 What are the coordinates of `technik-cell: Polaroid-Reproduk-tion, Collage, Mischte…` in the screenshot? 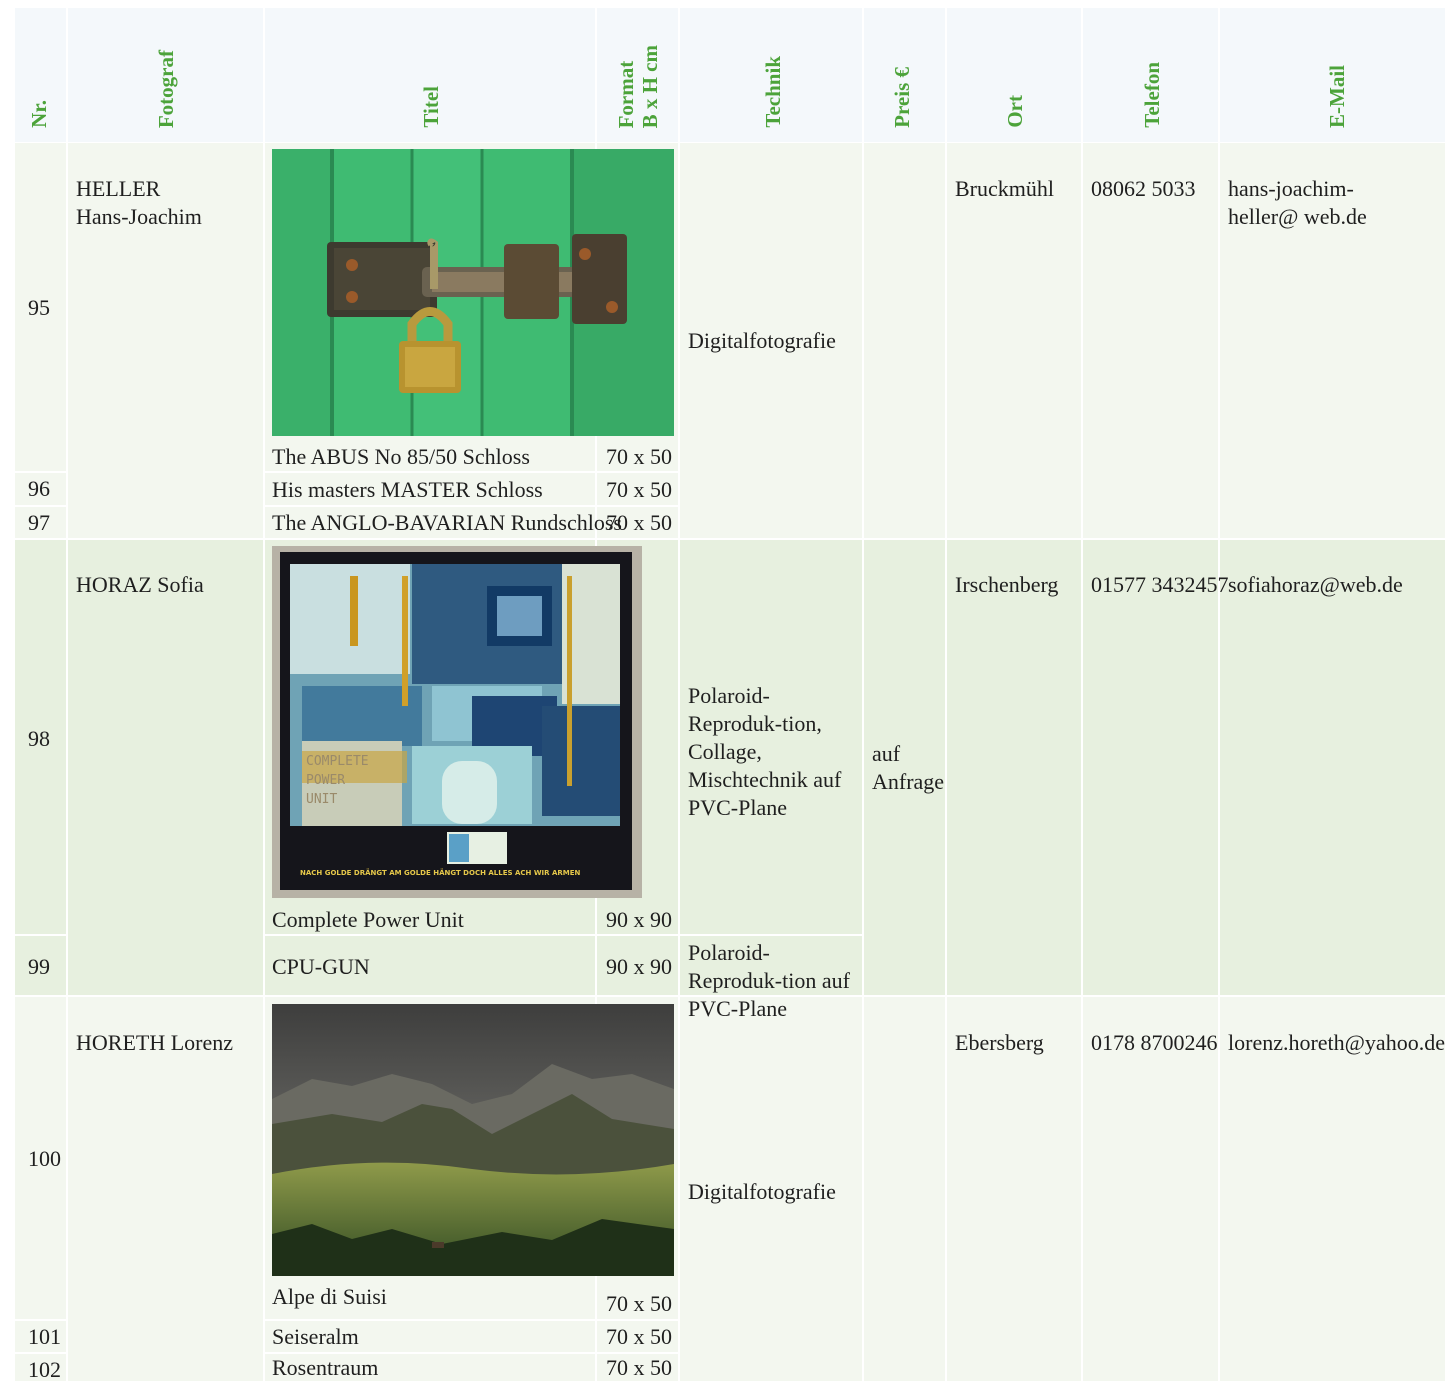 It's located at (765, 751).